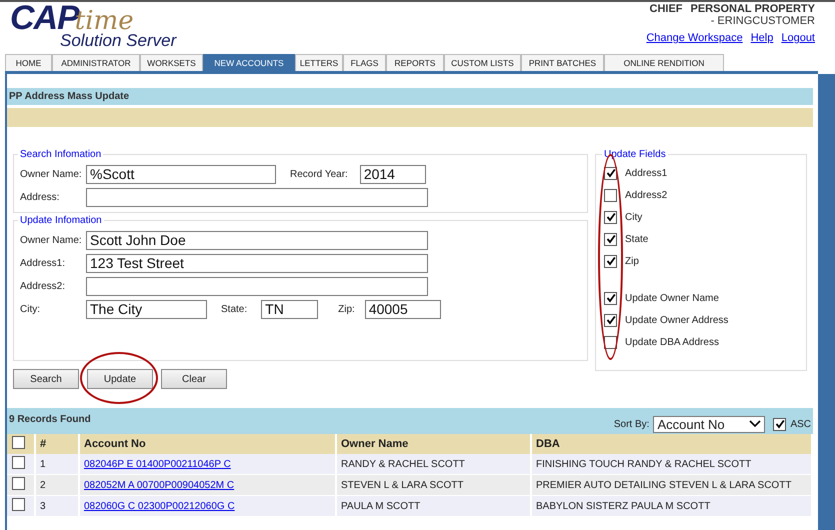 The image size is (835, 530). What do you see at coordinates (346, 309) in the screenshot?
I see `field-label: Zip:` at bounding box center [346, 309].